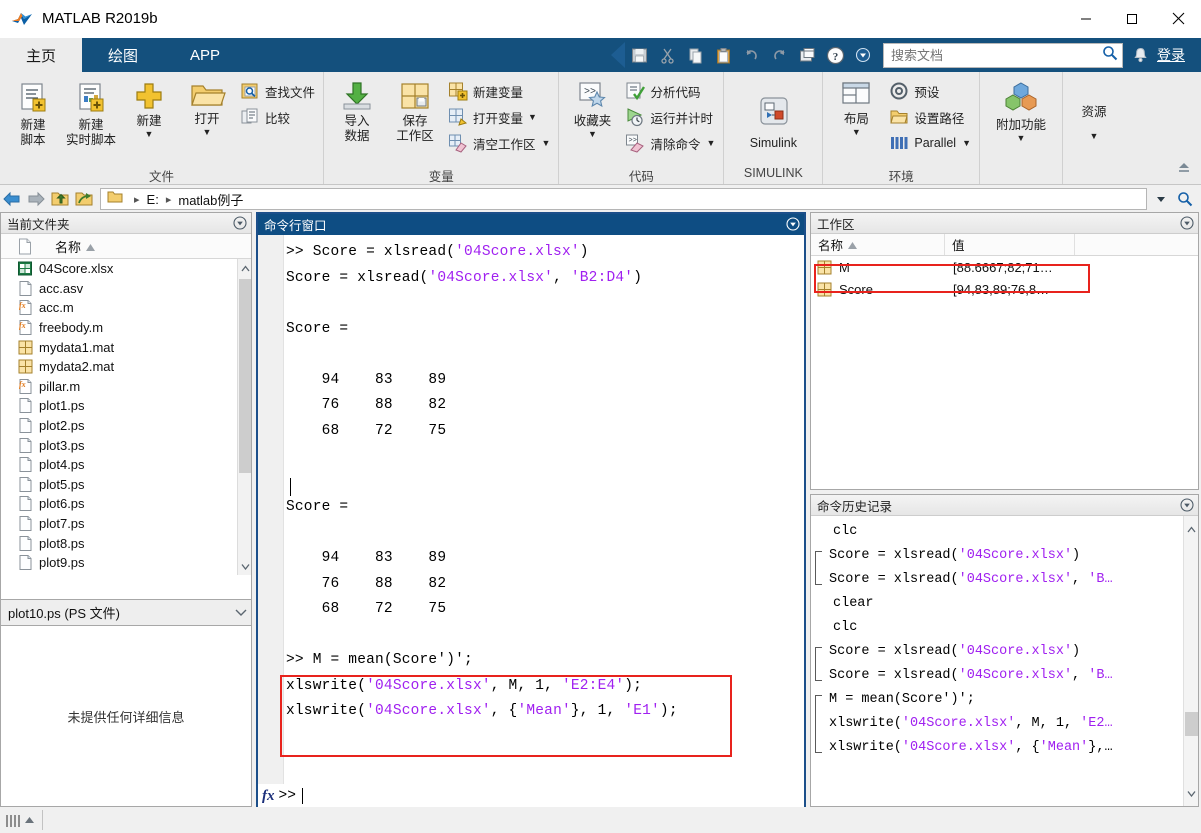  Describe the element at coordinates (126, 289) in the screenshot. I see `file-list-item: acc.asv` at that location.